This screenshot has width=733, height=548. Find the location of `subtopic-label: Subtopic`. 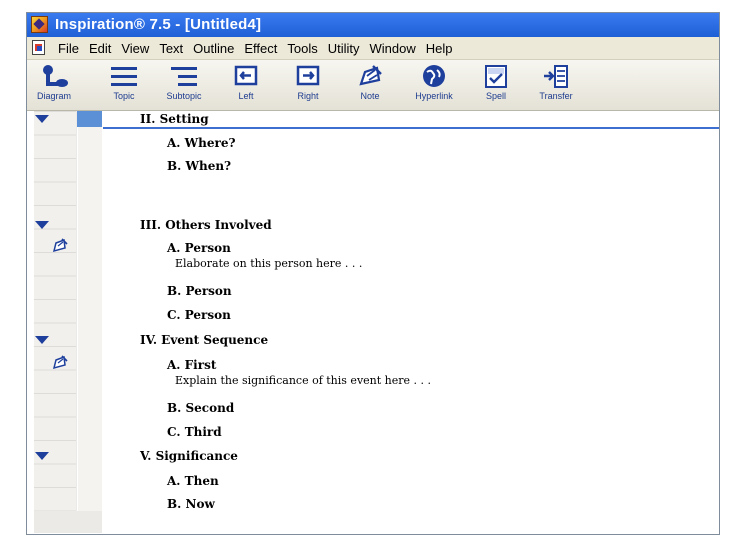

subtopic-label: Subtopic is located at coordinates (184, 96).